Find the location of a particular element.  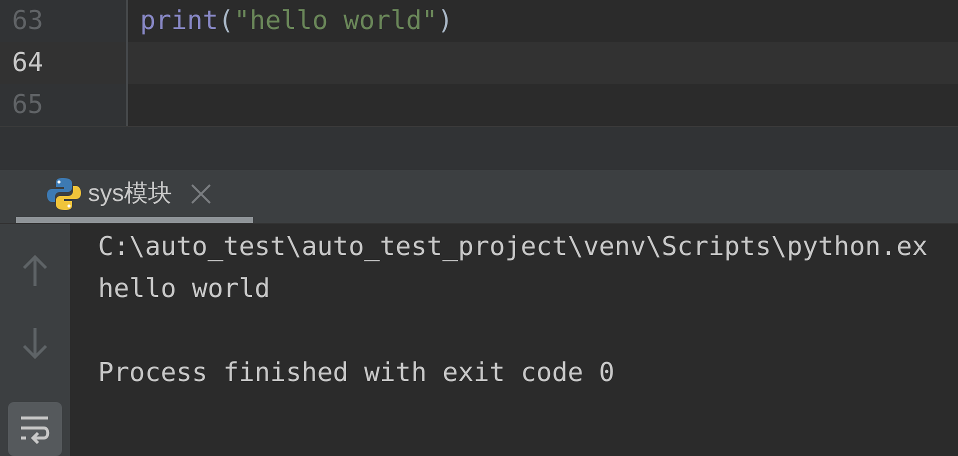

console-line: Process finished with exit code 0 is located at coordinates (356, 373).